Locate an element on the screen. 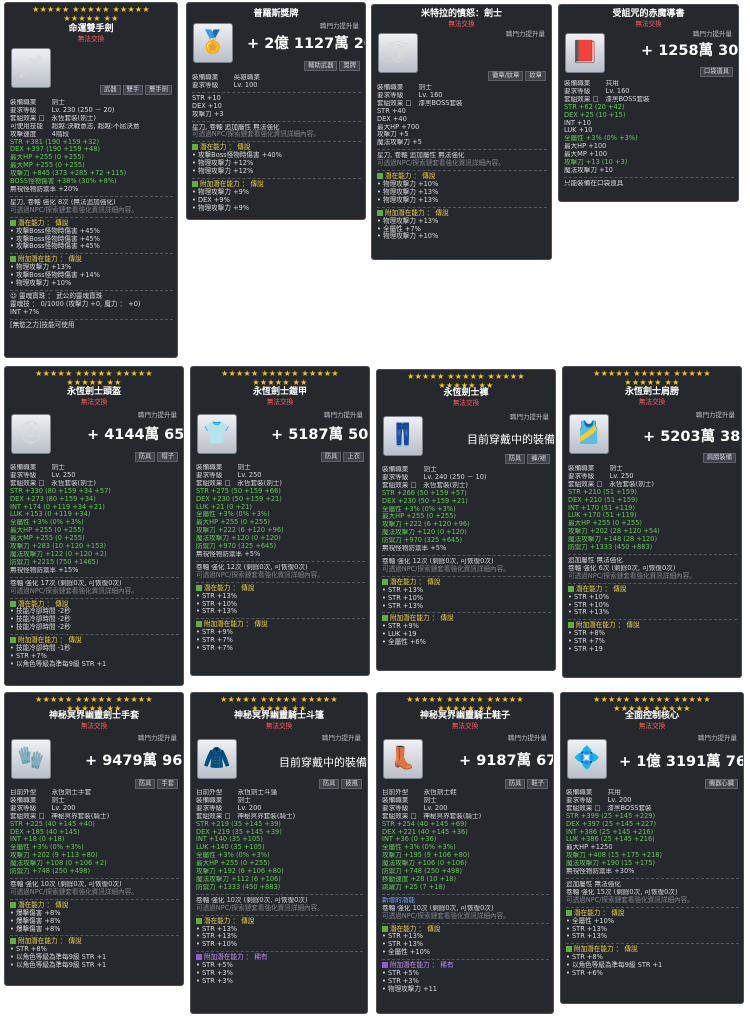  armor-icon: 👕 is located at coordinates (217, 434).